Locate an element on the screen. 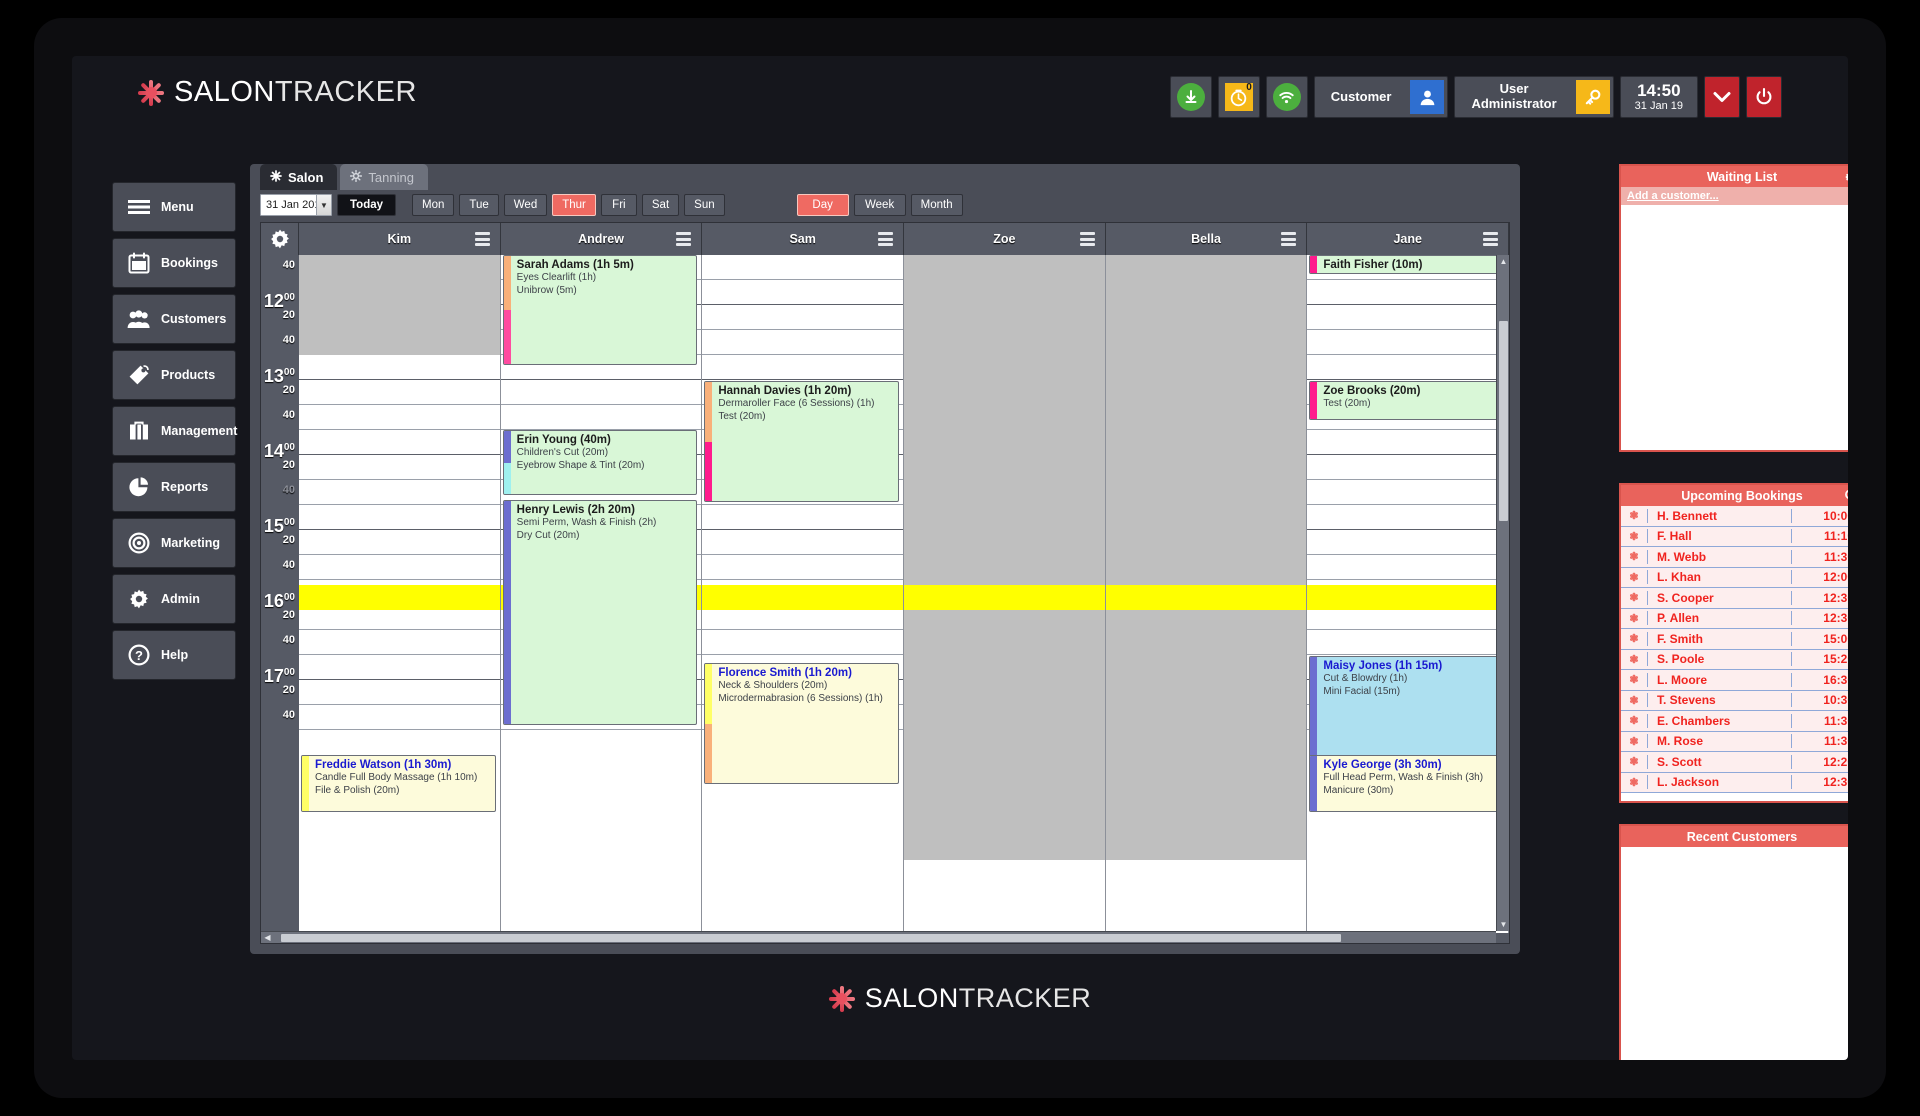 This screenshot has height=1116, width=1920. upcoming-booking-row: ❃ S. Poole15:20 is located at coordinates (1734, 659).